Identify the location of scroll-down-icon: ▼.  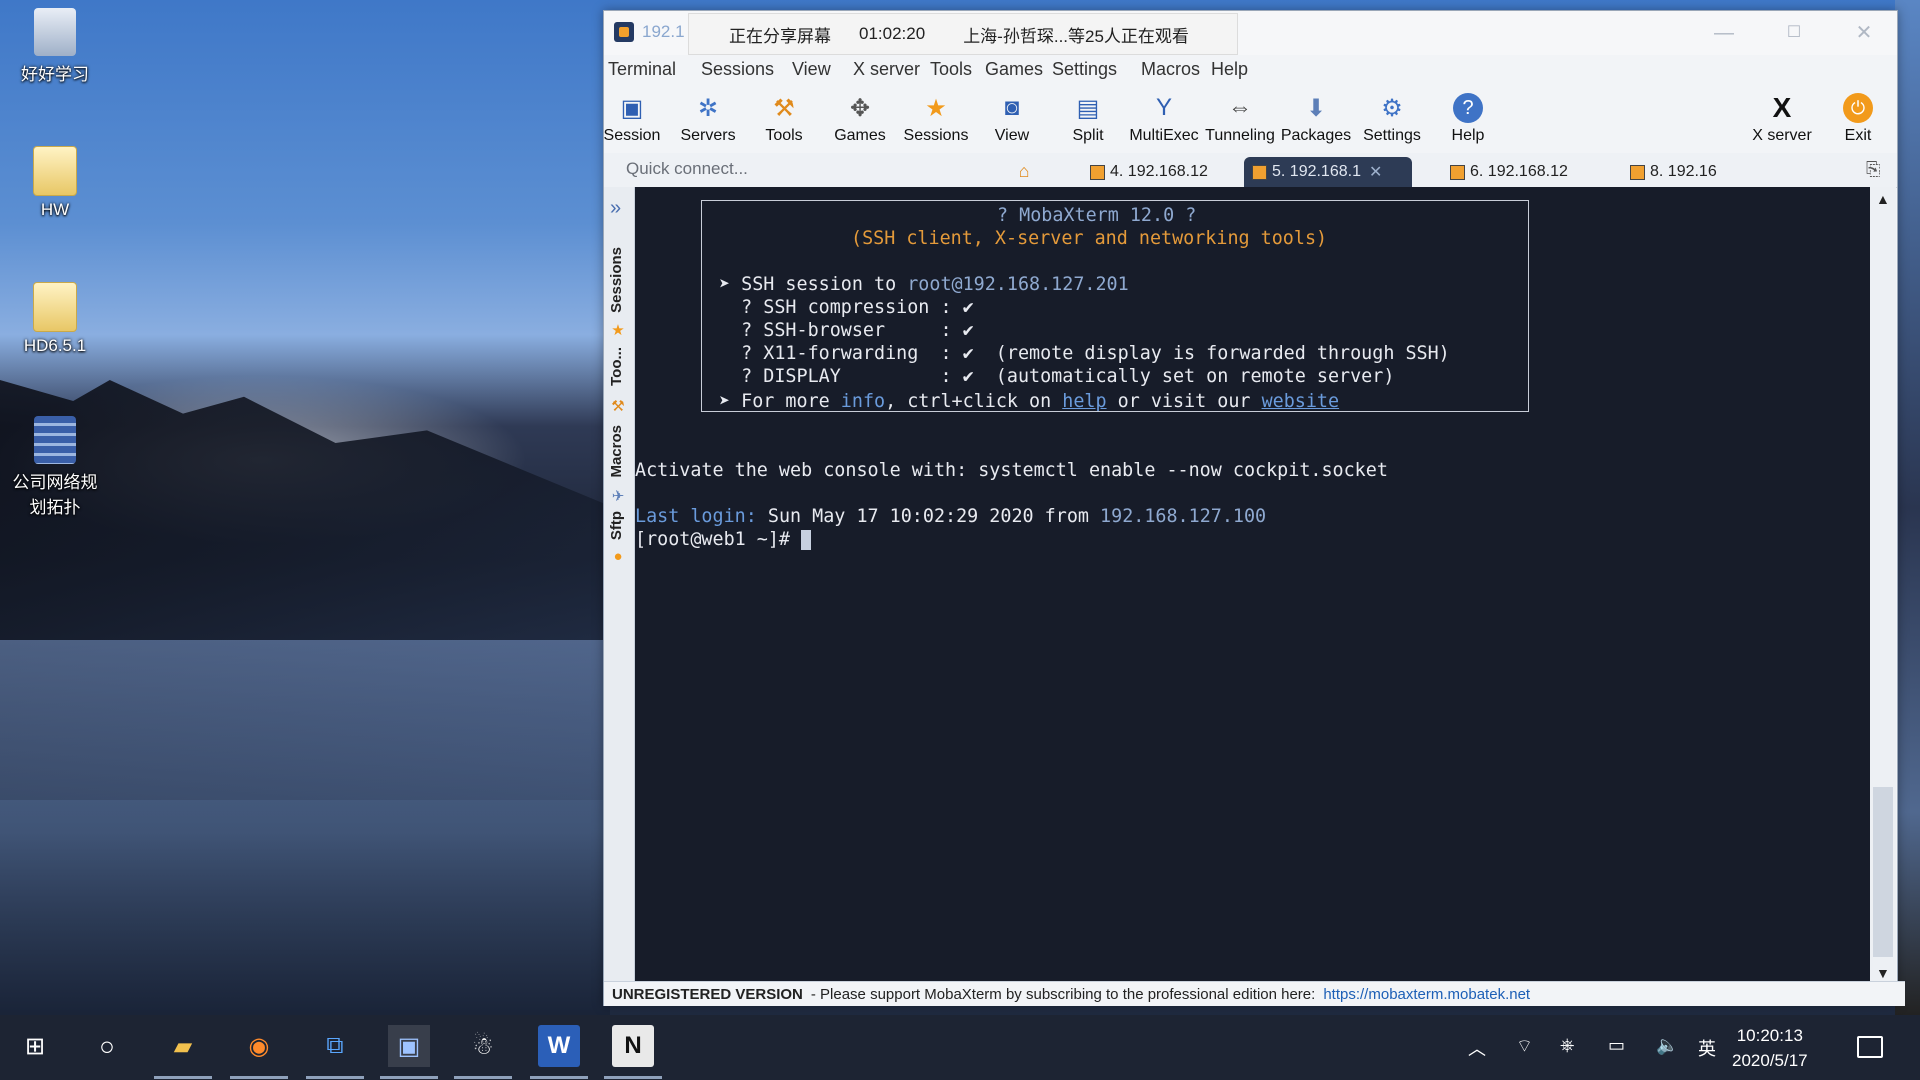
(1883, 973).